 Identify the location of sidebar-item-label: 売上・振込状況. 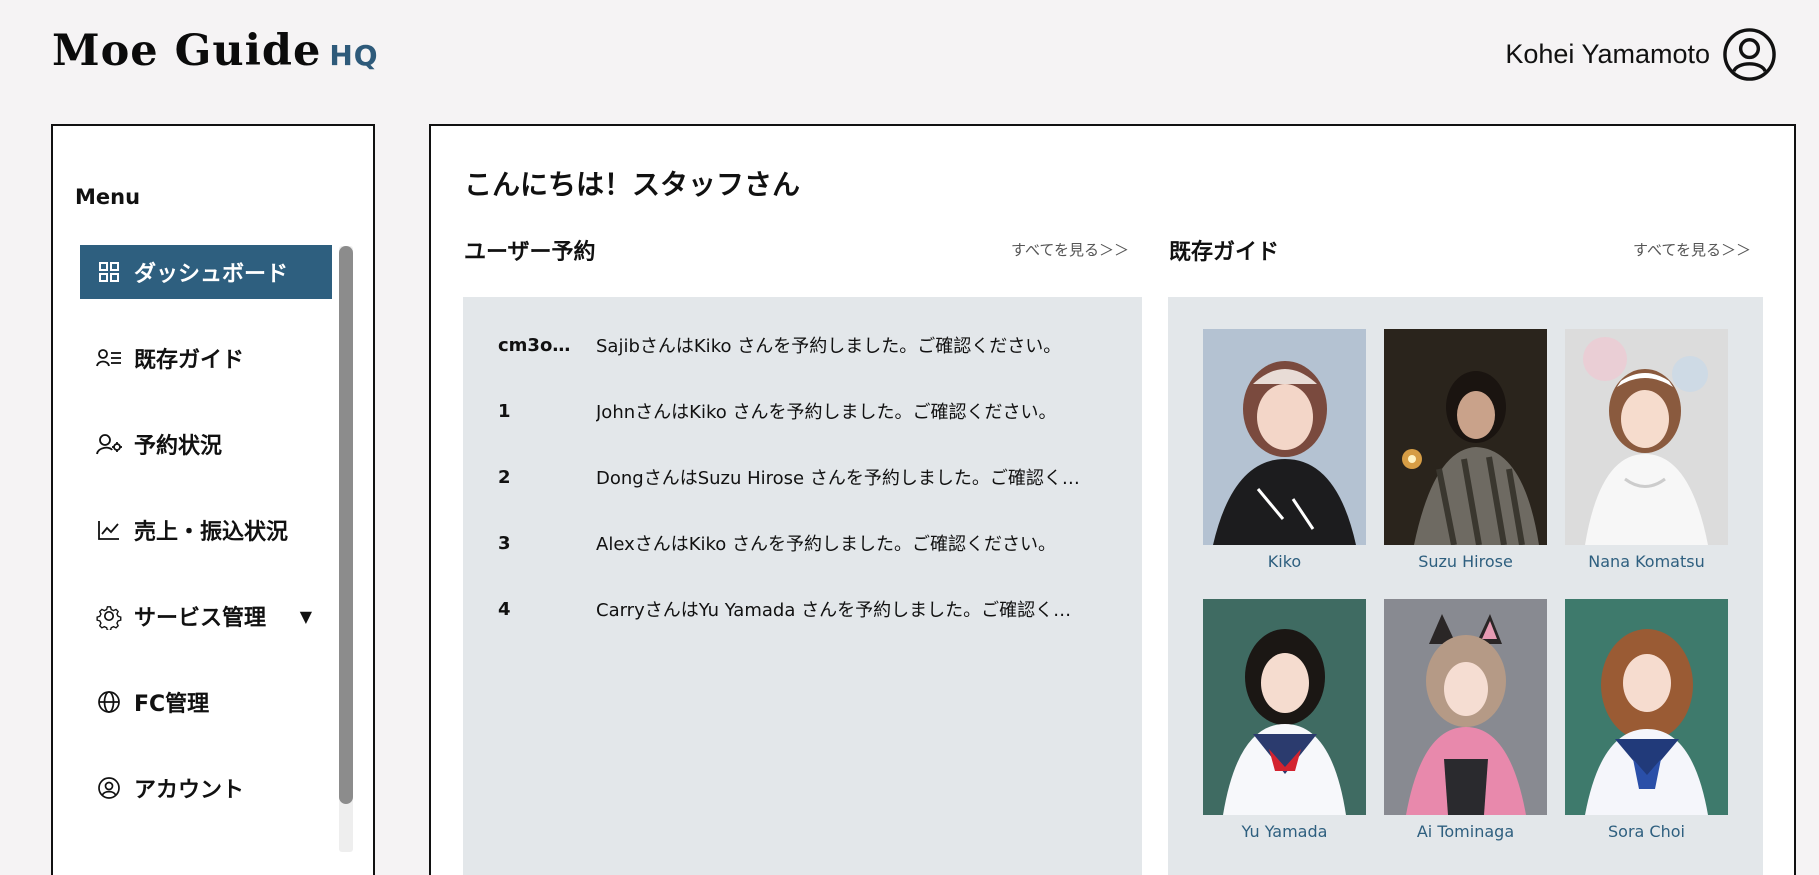
(211, 532).